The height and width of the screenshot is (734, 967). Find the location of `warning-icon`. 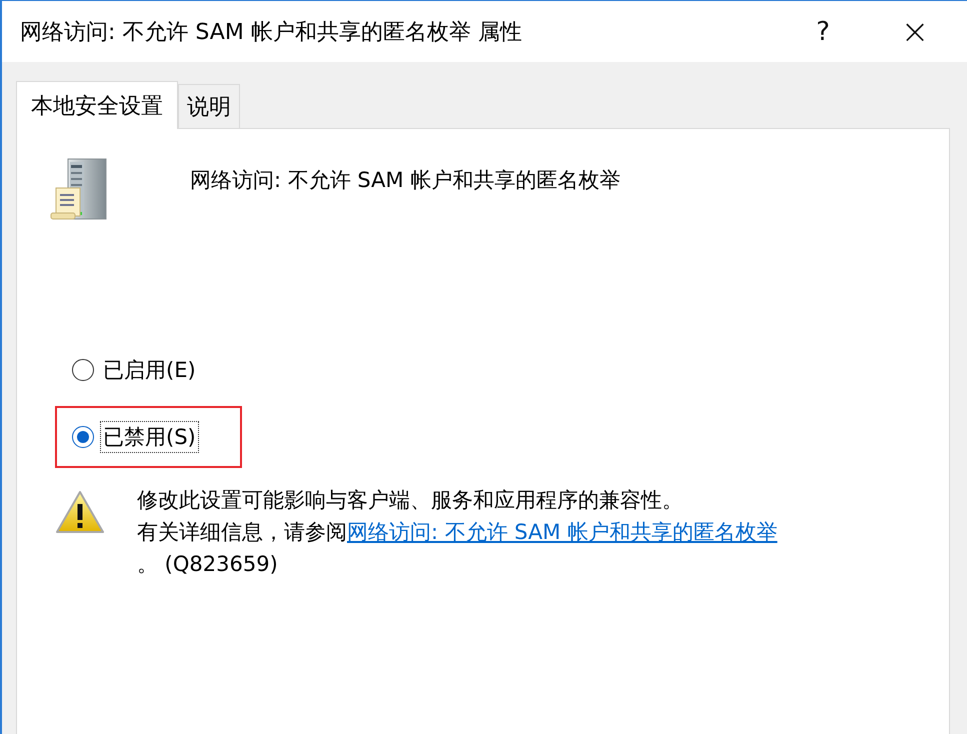

warning-icon is located at coordinates (80, 512).